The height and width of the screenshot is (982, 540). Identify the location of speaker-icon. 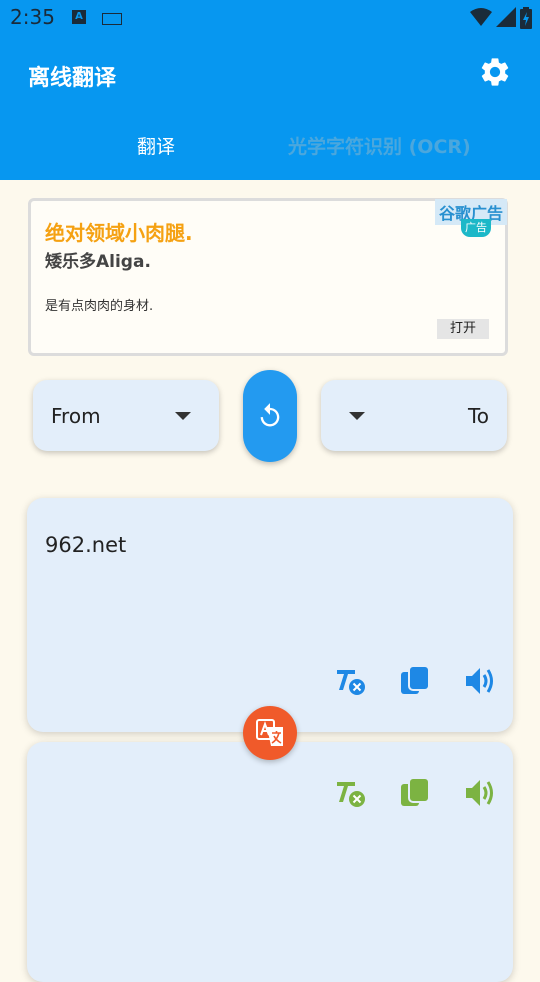
(480, 681).